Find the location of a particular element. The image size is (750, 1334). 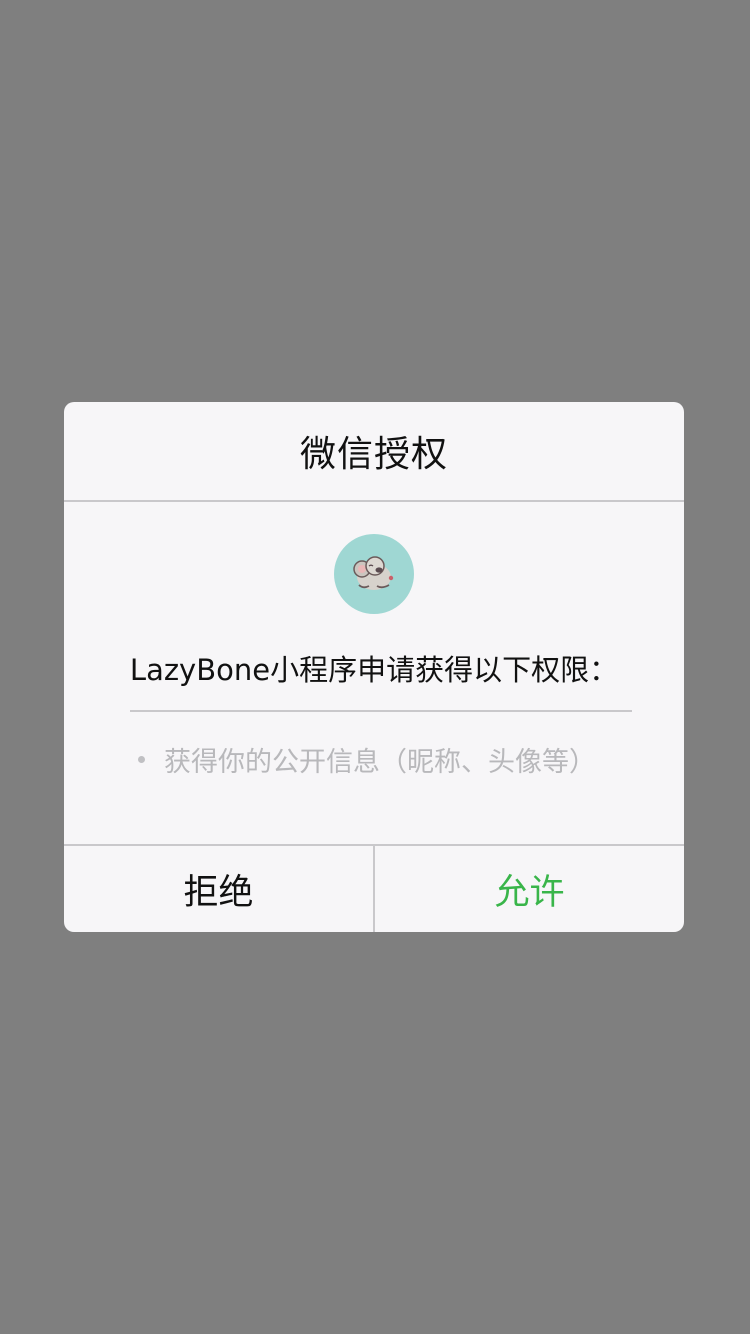

permission-label: 获得你的公开信息（昵称、头像等） is located at coordinates (380, 762).